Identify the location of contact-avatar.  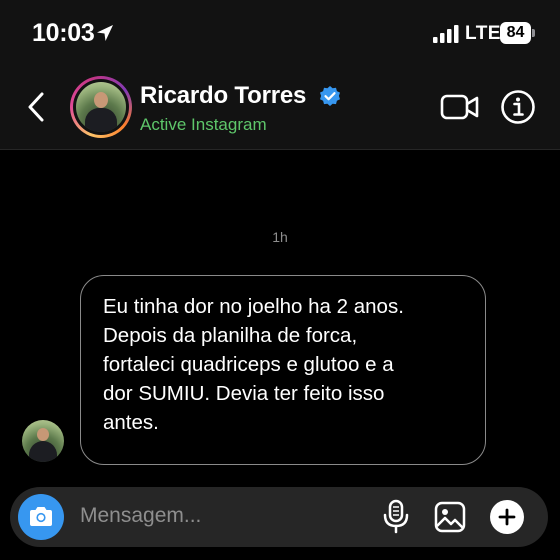
(101, 107).